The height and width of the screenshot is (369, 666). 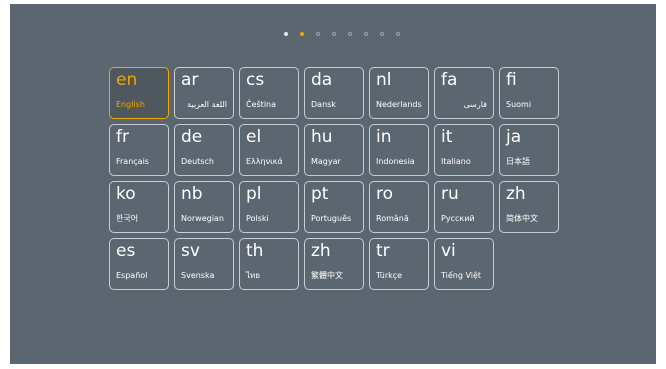 What do you see at coordinates (139, 93) in the screenshot?
I see `language-tile-en: en English` at bounding box center [139, 93].